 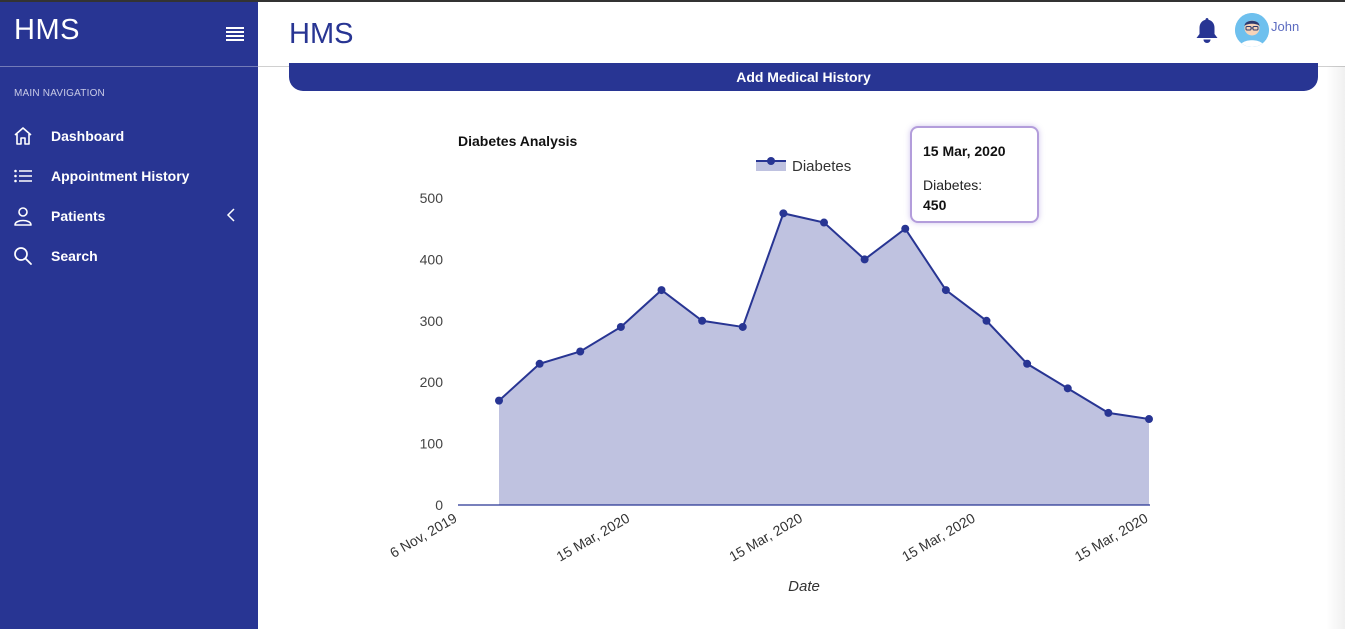 I want to click on nav-section-header: MAIN NAVIGATION, so click(x=59, y=93).